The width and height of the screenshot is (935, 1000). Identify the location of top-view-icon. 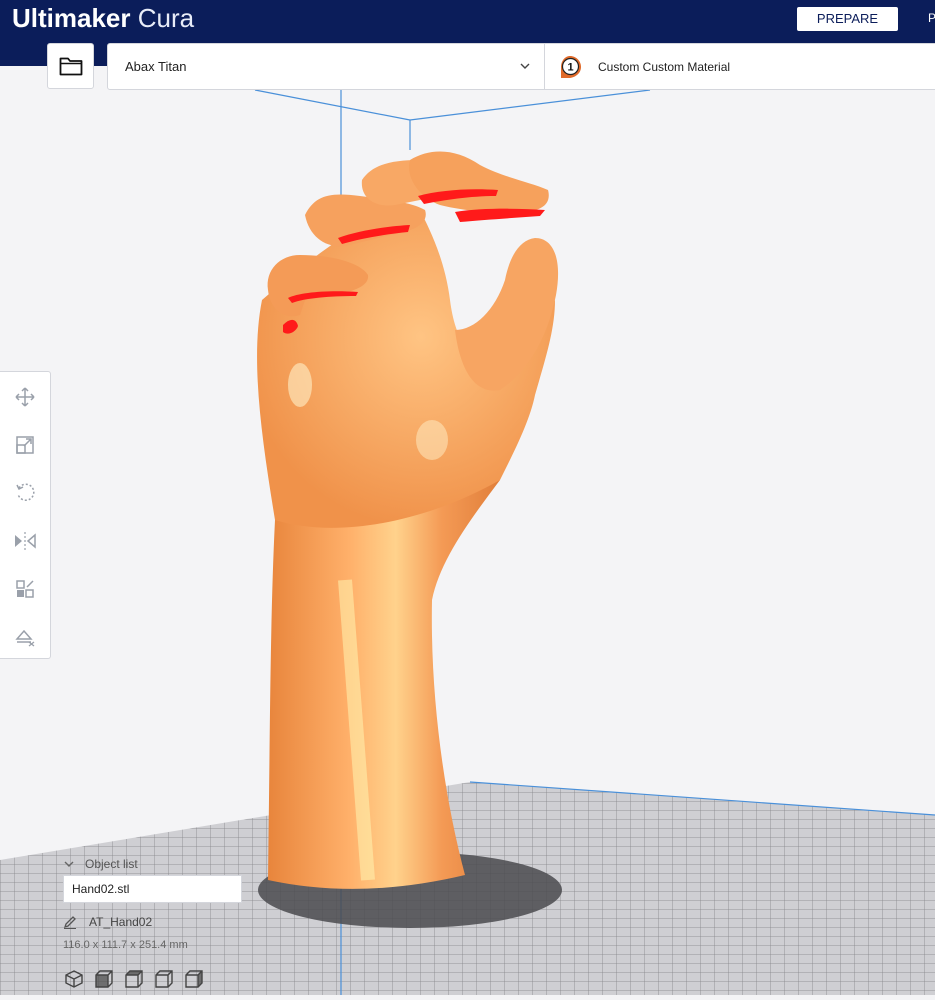
(134, 979).